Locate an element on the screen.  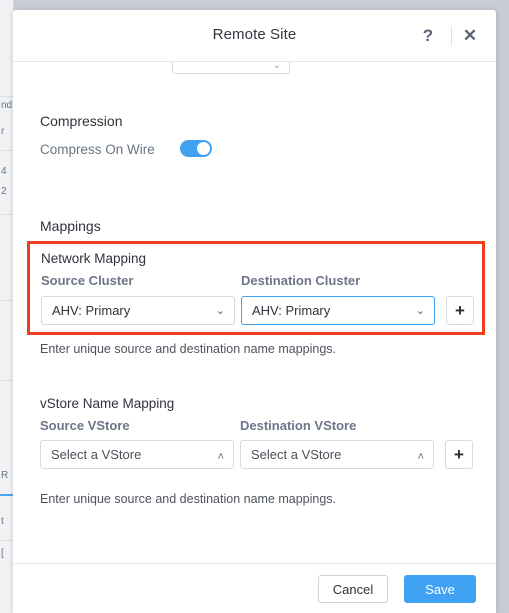
source-vstore-select: Select a VStore ˄ is located at coordinates (137, 454).